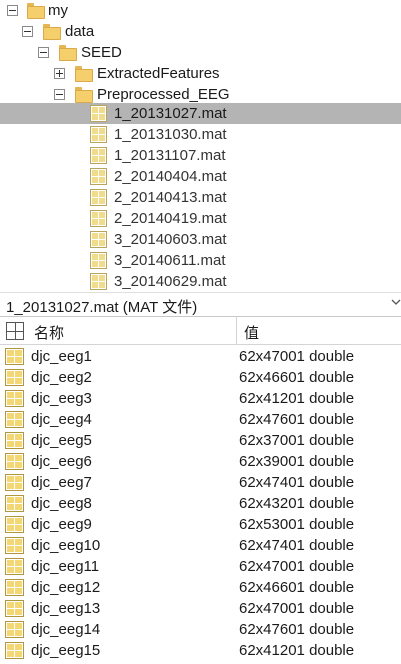  What do you see at coordinates (200, 650) in the screenshot?
I see `table-row: djc_eeg15 62x41201 double` at bounding box center [200, 650].